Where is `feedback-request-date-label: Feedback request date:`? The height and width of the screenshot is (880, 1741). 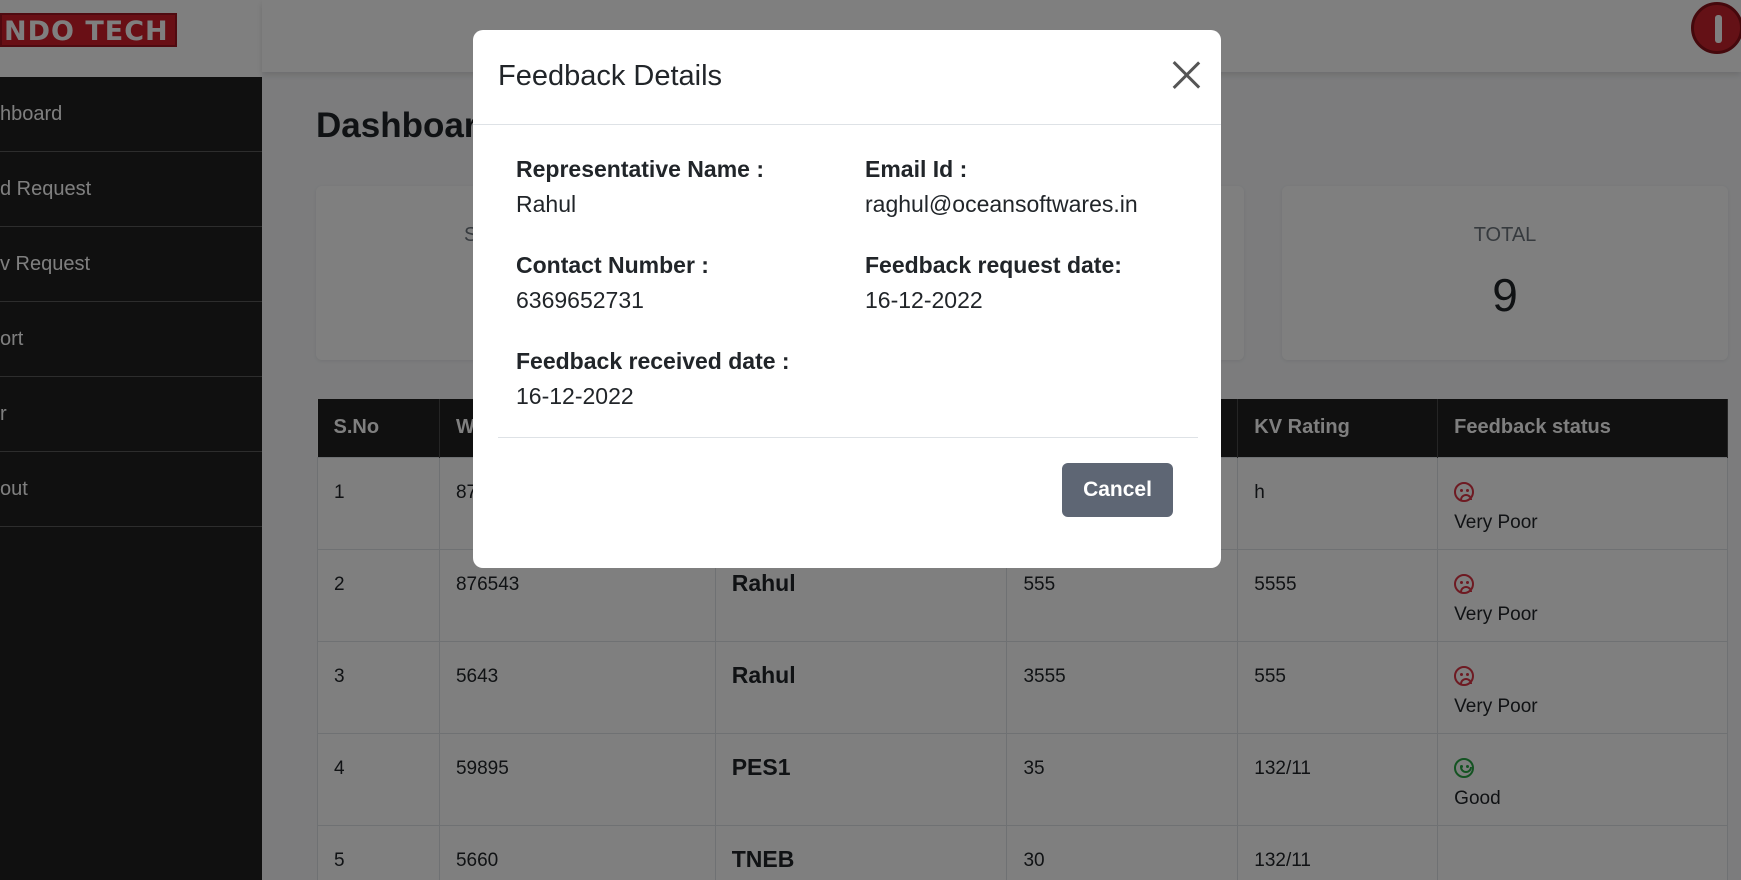 feedback-request-date-label: Feedback request date: is located at coordinates (993, 265).